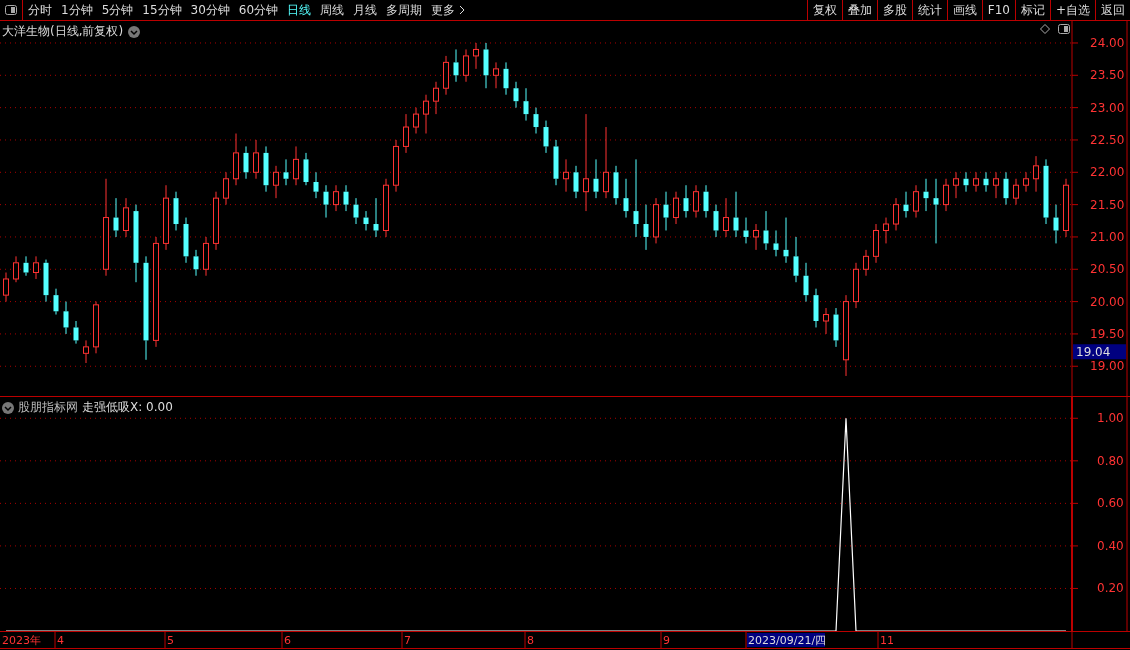 This screenshot has width=1130, height=650. Describe the element at coordinates (1107, 107) in the screenshot. I see `axis-label: 23.00` at that location.